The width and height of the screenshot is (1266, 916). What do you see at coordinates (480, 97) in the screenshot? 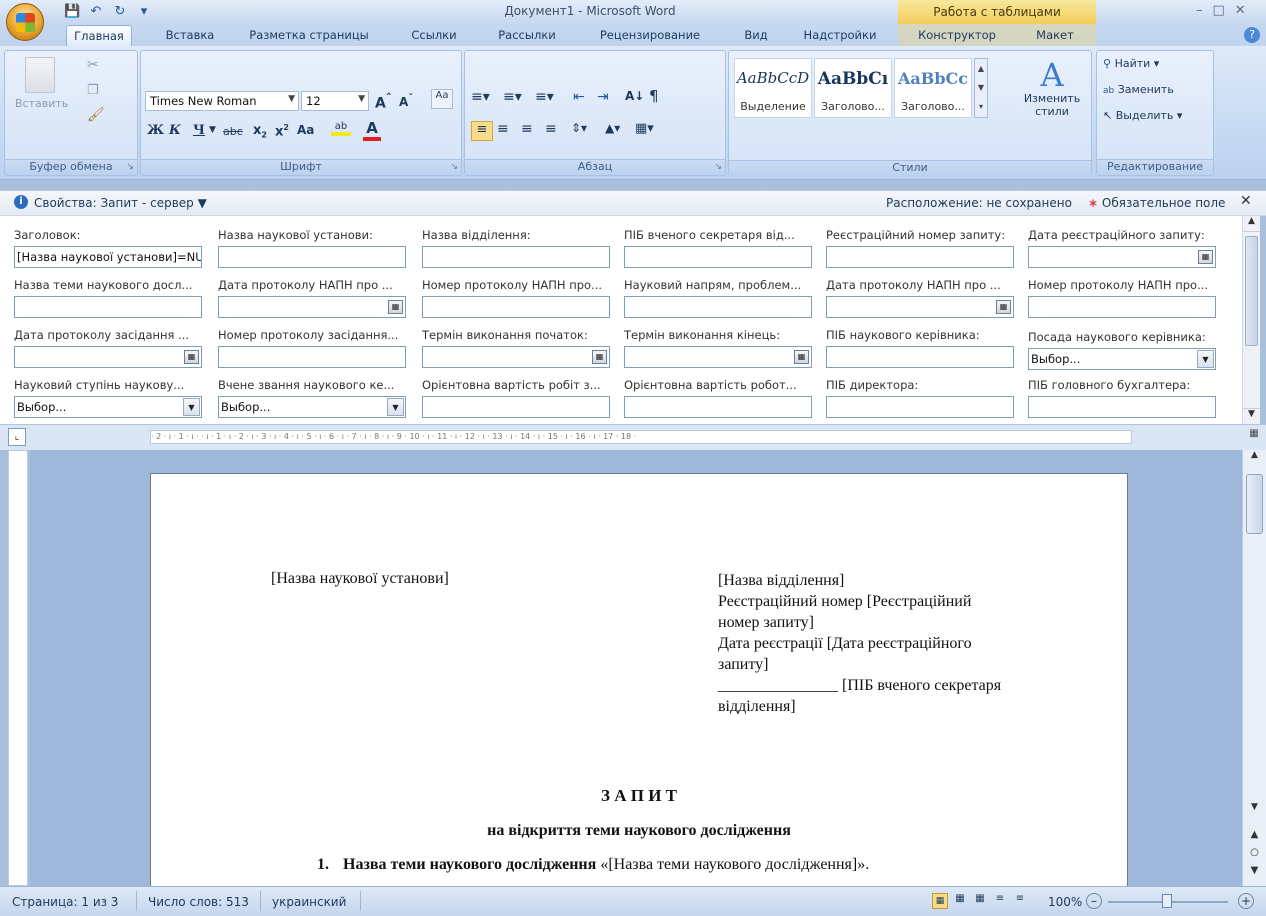
I see `bullets-icon: ≡▾` at bounding box center [480, 97].